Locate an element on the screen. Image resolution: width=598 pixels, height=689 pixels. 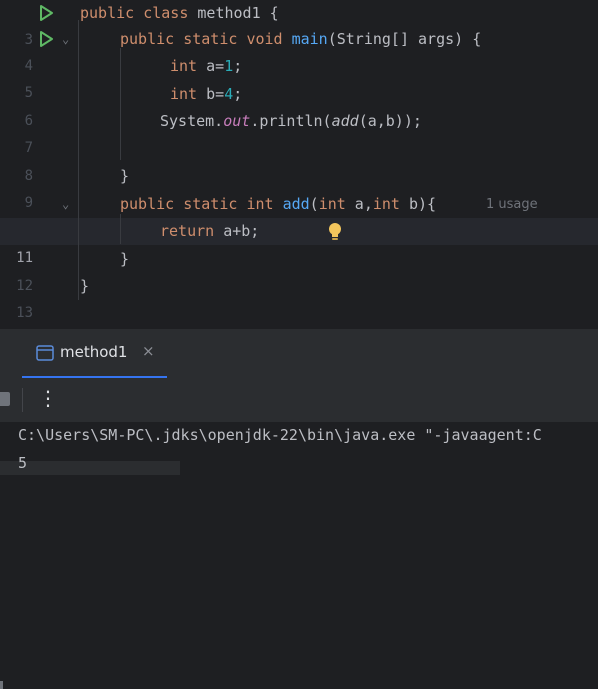
code-line: 14 is located at coordinates (299, 314).